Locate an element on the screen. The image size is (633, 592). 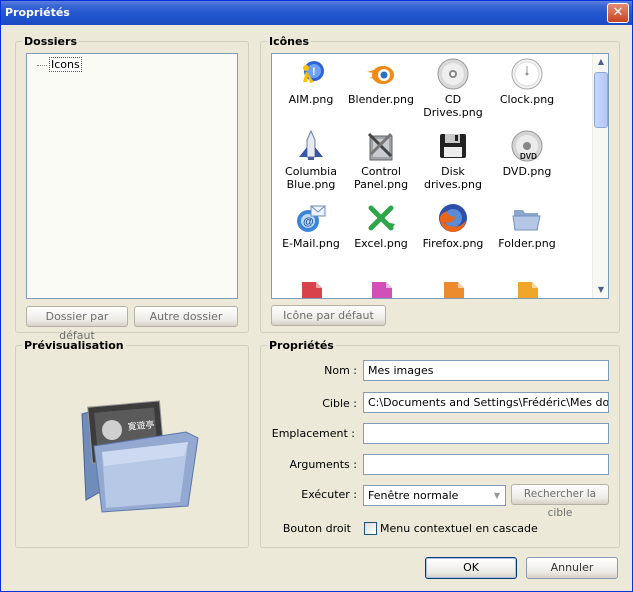
search-target-button: Rechercher la cible is located at coordinates (560, 501).